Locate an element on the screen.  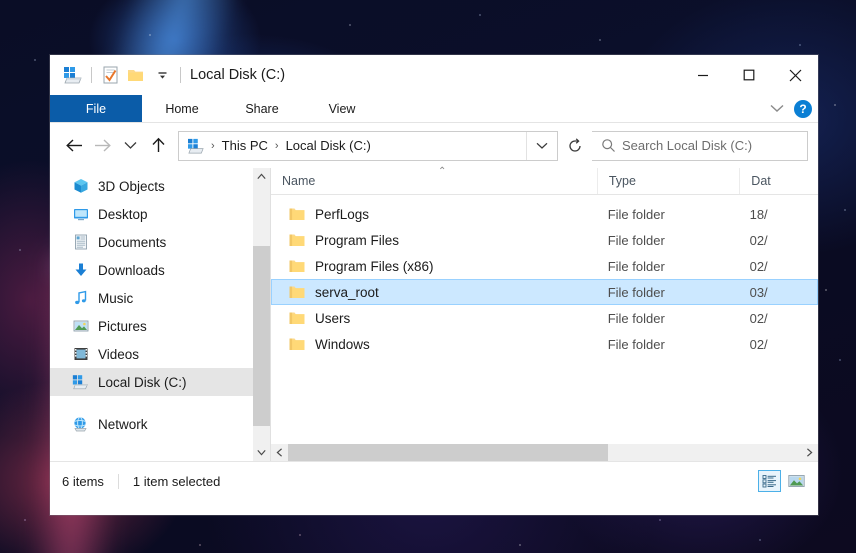
back-button is located at coordinates (74, 146).